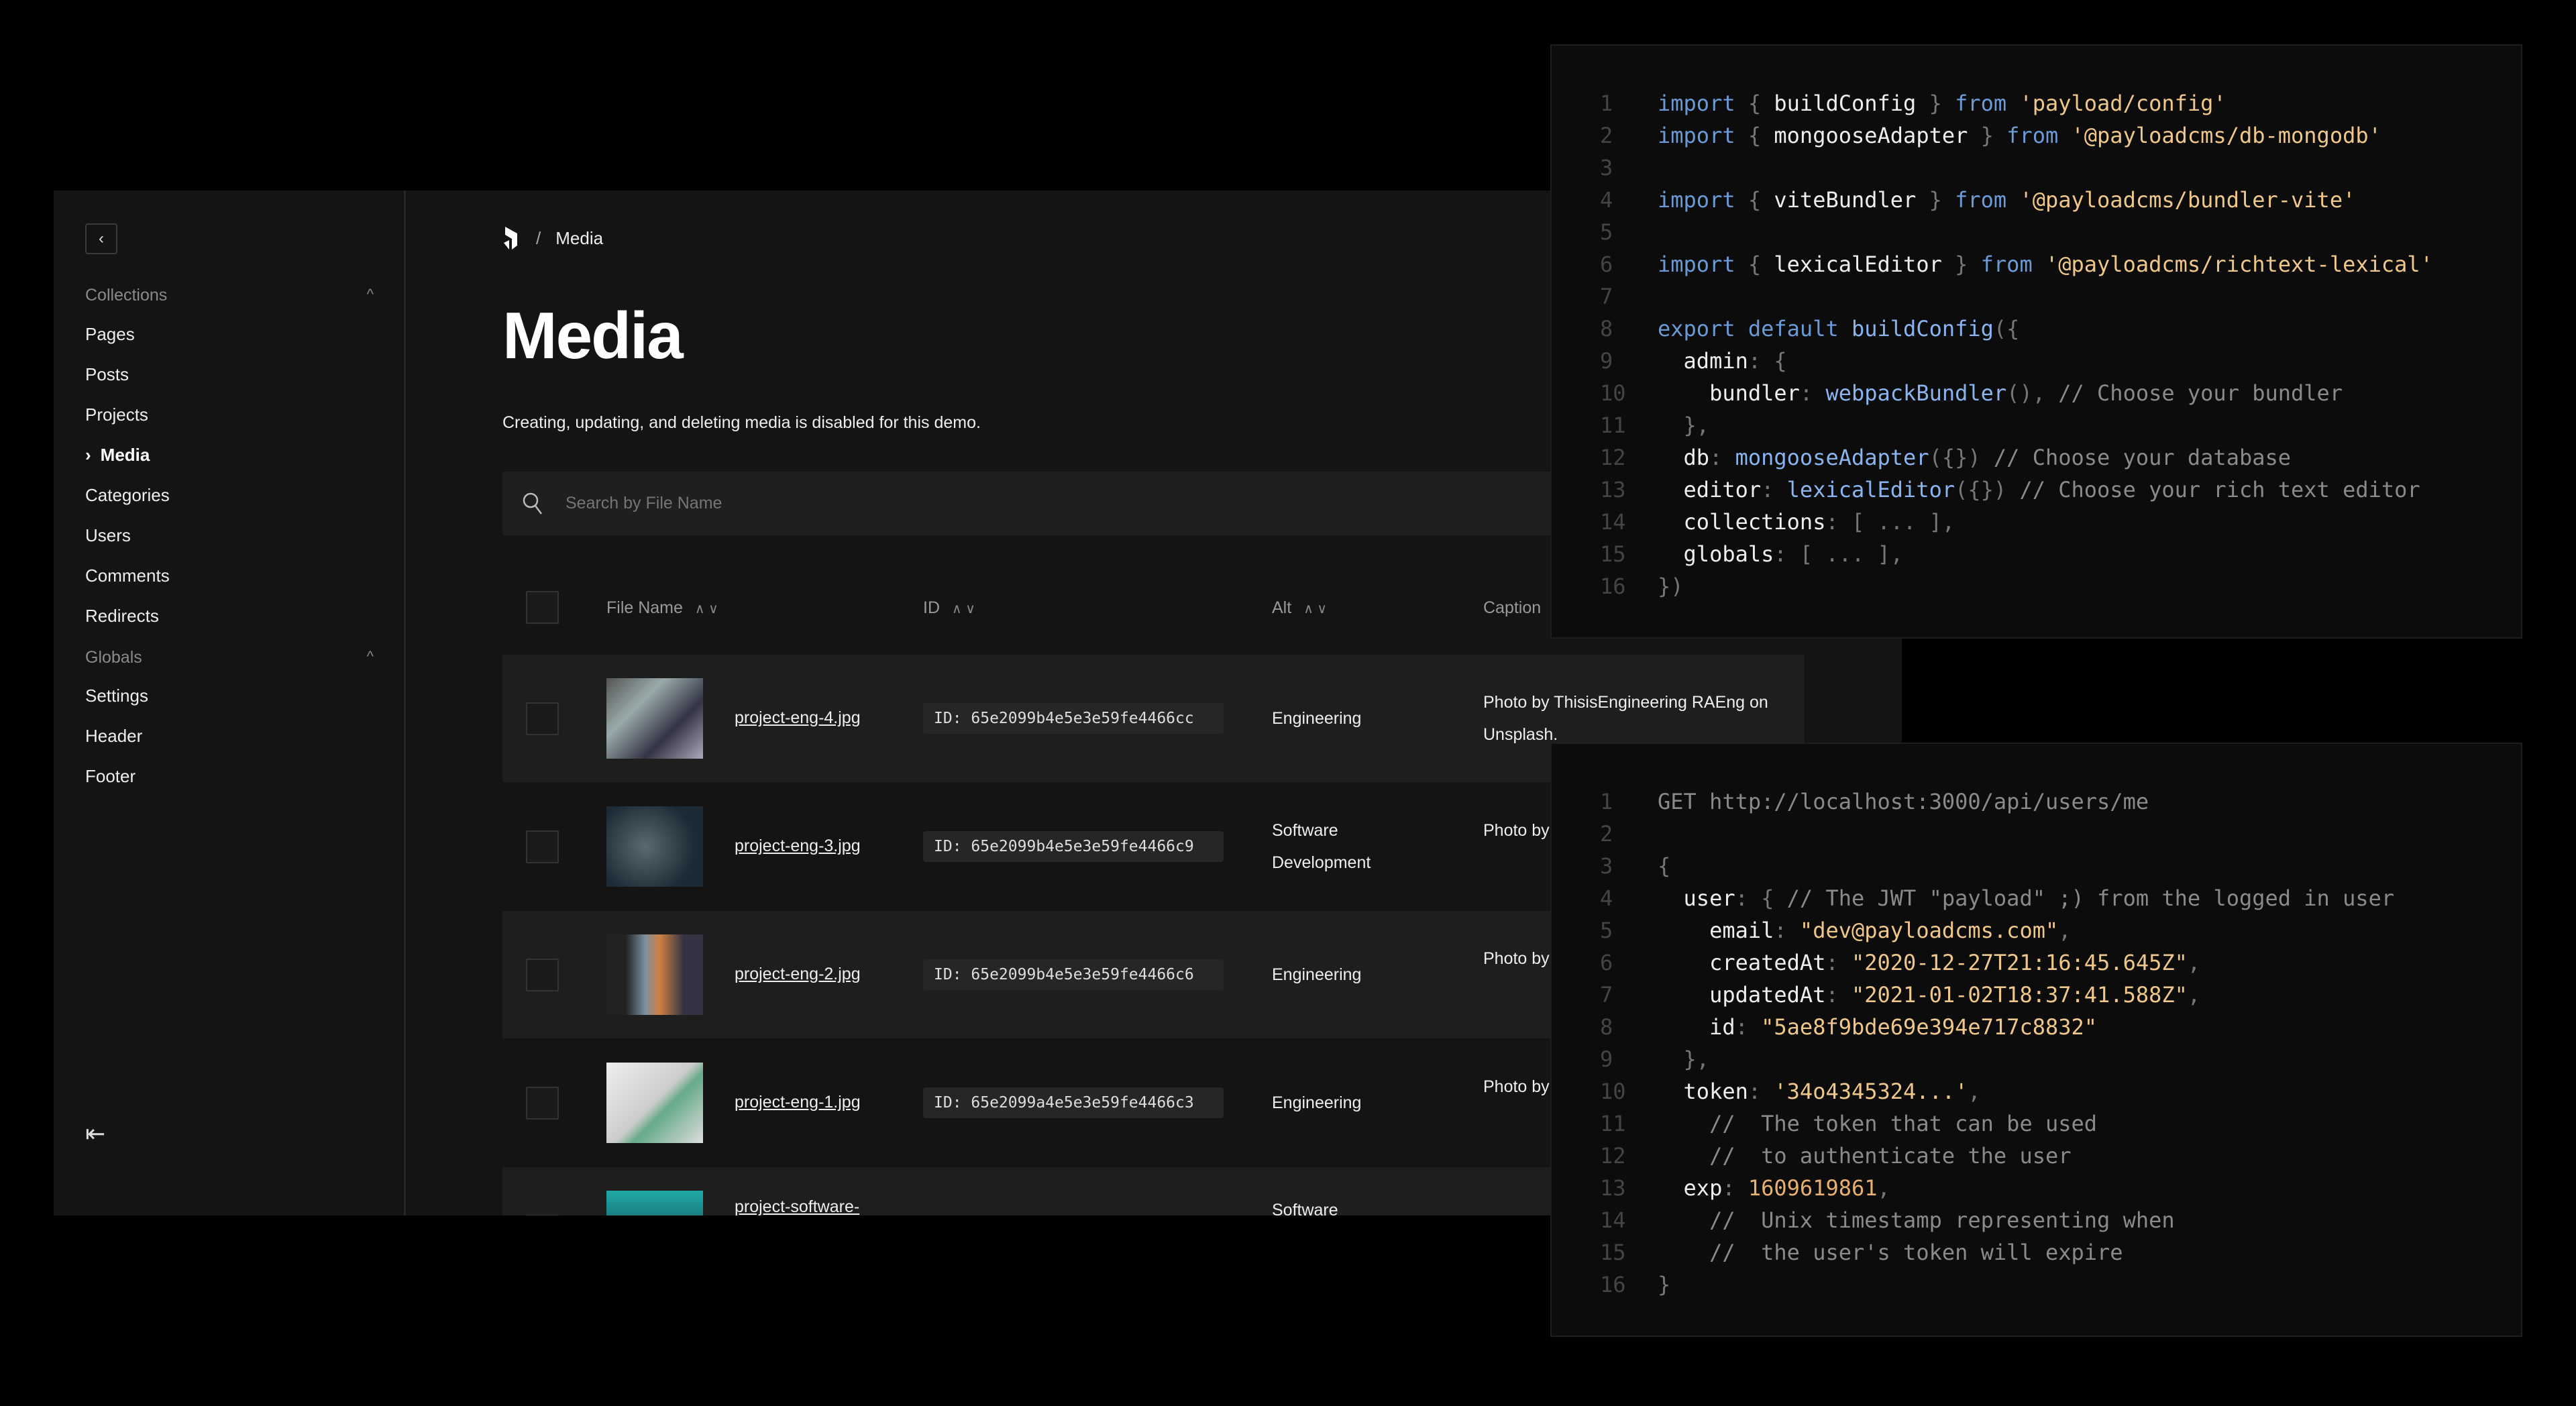  I want to click on code-line: 10 token: '34o4345324...',, so click(2036, 1091).